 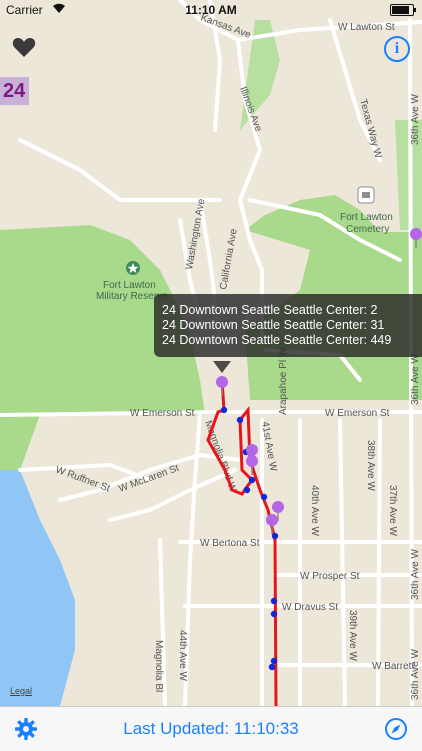 What do you see at coordinates (352, 636) in the screenshot?
I see `street-label-39th-ave-w: 39th Ave W` at bounding box center [352, 636].